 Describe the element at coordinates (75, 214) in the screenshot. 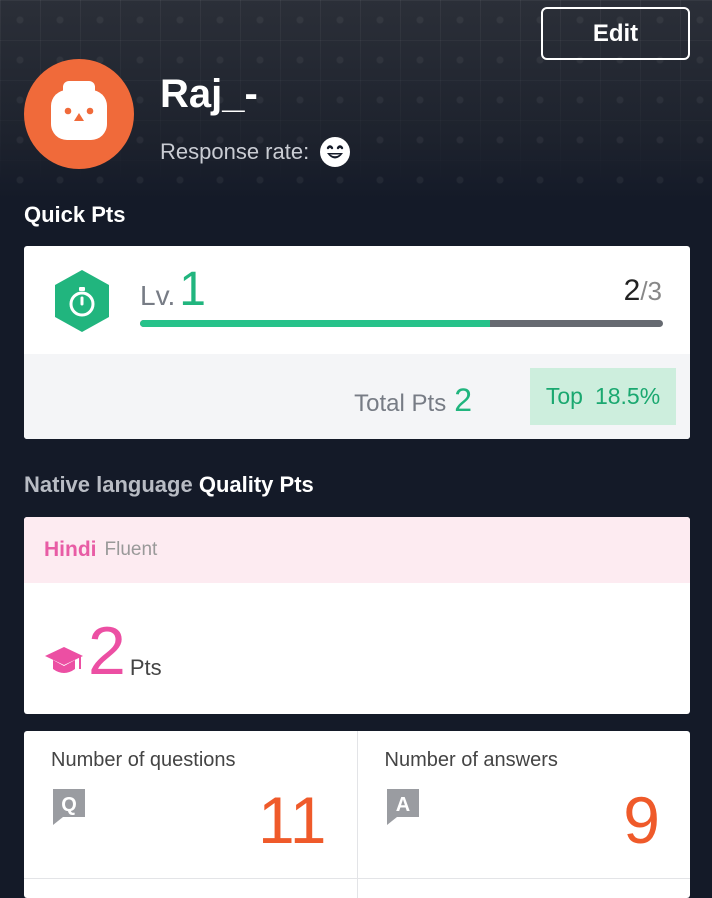

I see `quick-pts-title: Quick Pts` at that location.